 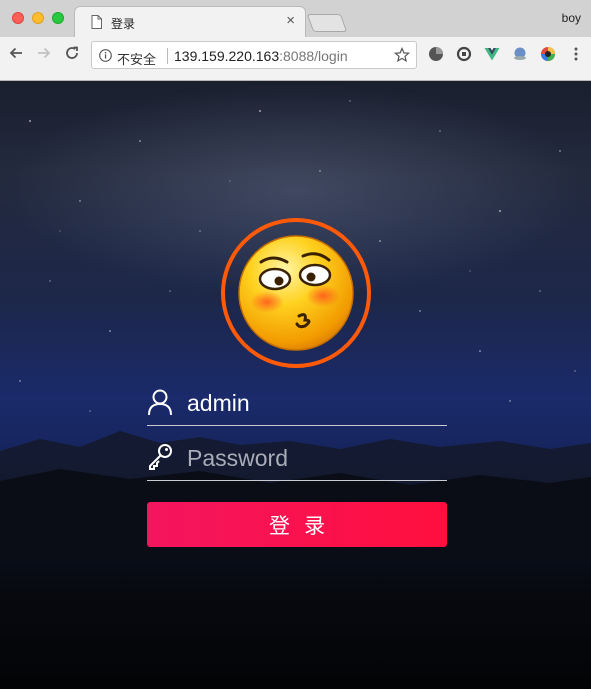 I want to click on extension-color-icon, so click(x=548, y=54).